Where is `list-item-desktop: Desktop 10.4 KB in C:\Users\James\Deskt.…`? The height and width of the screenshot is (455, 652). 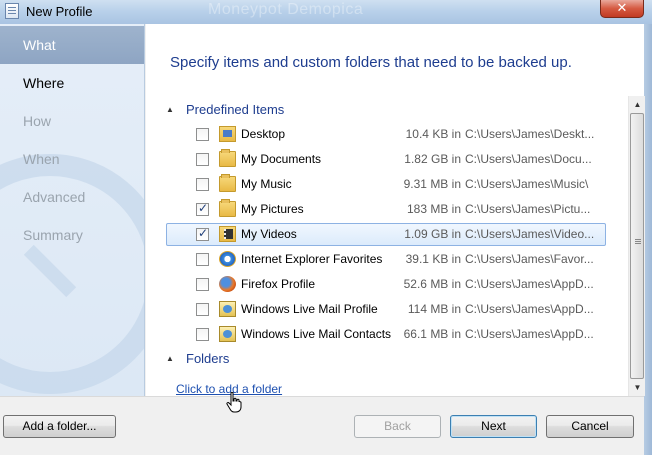
list-item-desktop: Desktop 10.4 KB in C:\Users\James\Deskt.… is located at coordinates (386, 134).